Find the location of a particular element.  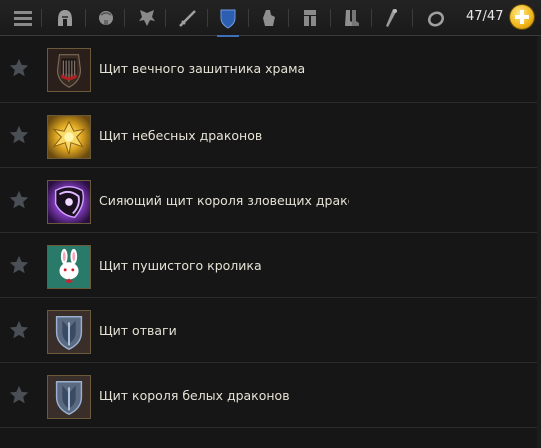

item-name: Щит вечного зашитника храма is located at coordinates (202, 68).